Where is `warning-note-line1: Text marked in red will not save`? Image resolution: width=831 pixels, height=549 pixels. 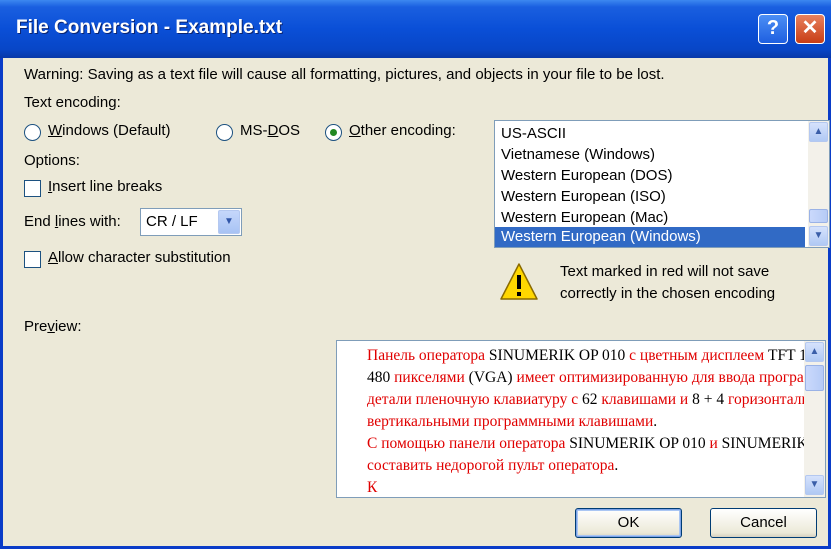
warning-note-line1: Text marked in red will not save is located at coordinates (665, 271).